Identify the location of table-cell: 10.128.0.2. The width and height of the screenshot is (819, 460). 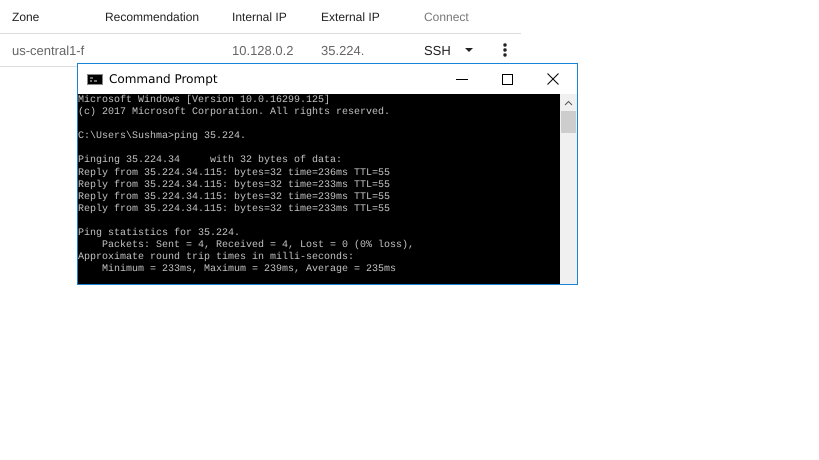
(263, 50).